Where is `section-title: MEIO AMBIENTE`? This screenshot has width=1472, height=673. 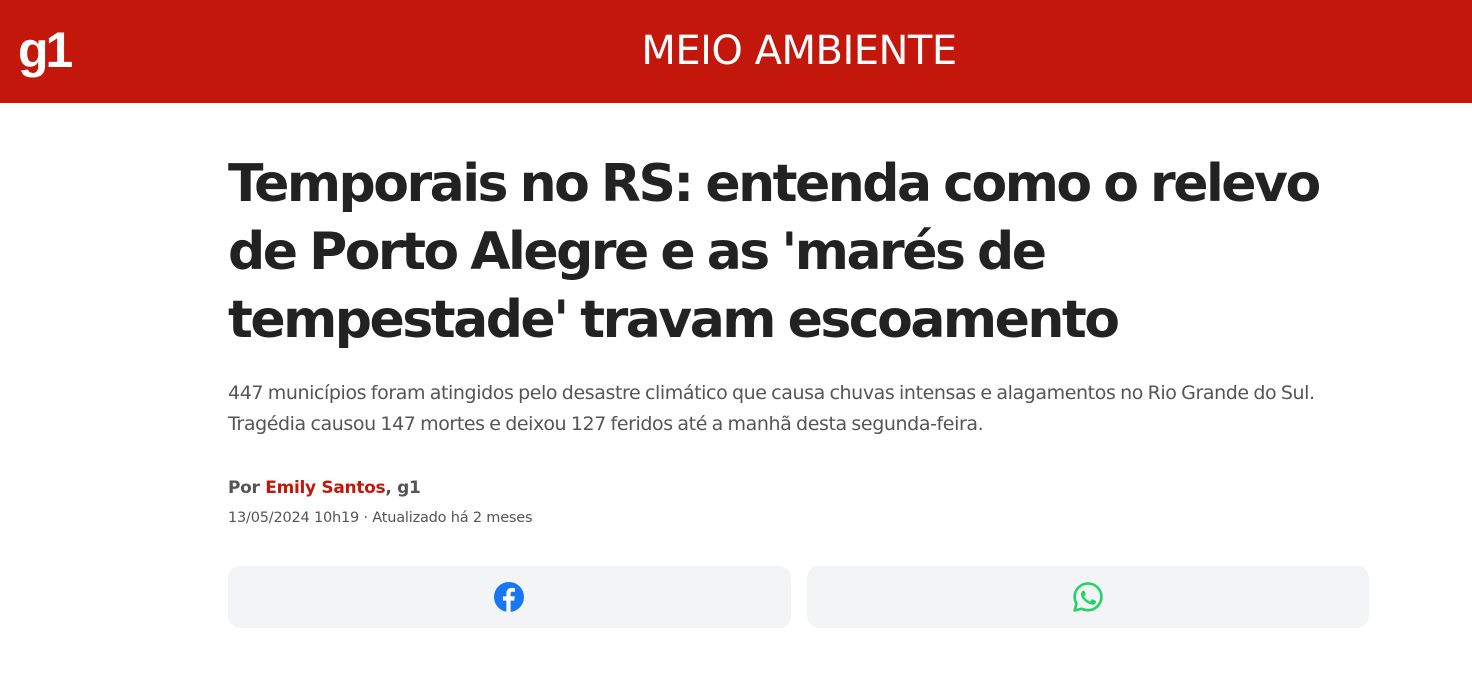 section-title: MEIO AMBIENTE is located at coordinates (736, 51).